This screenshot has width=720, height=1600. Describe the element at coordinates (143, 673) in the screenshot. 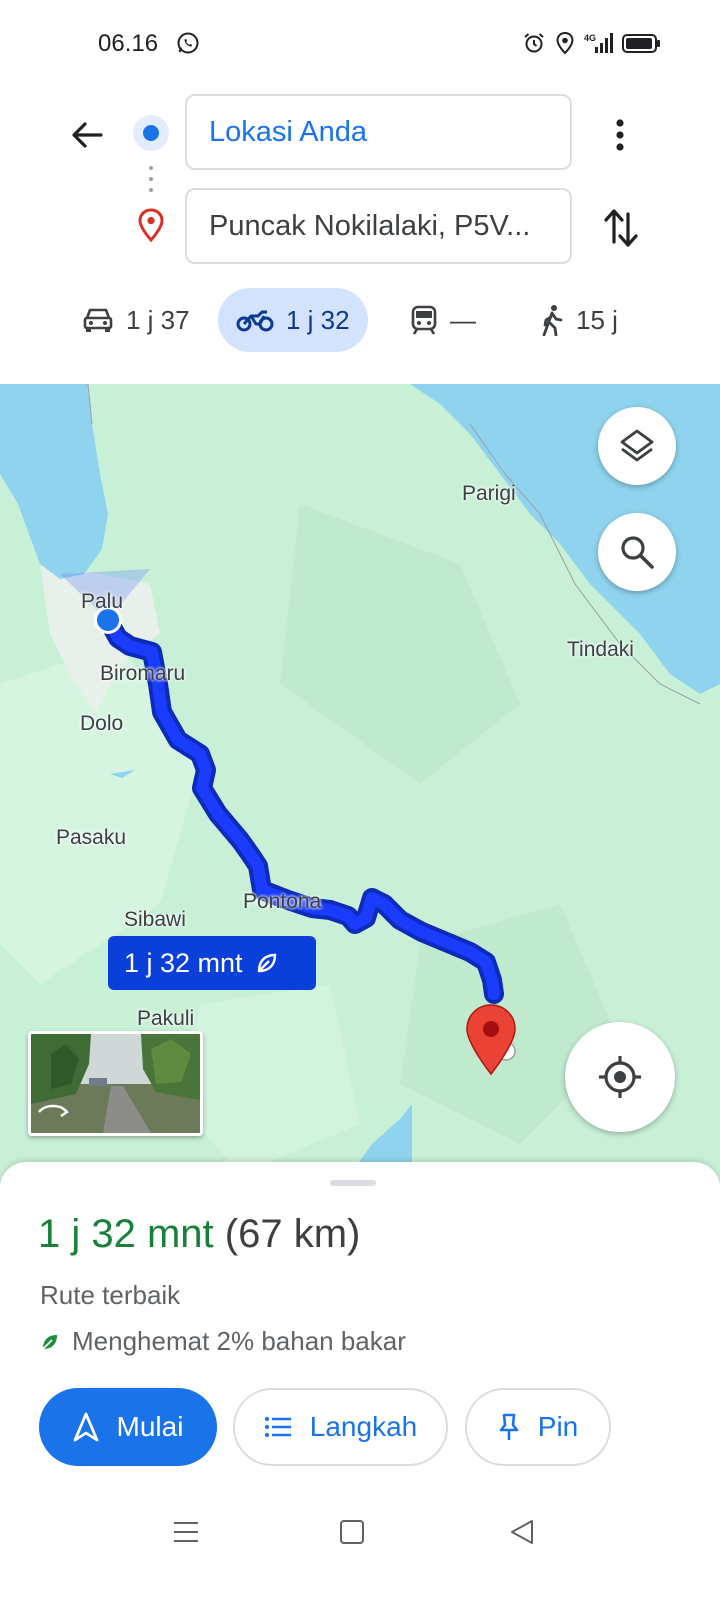

I see `map-label-biromaru: Biromaru` at that location.